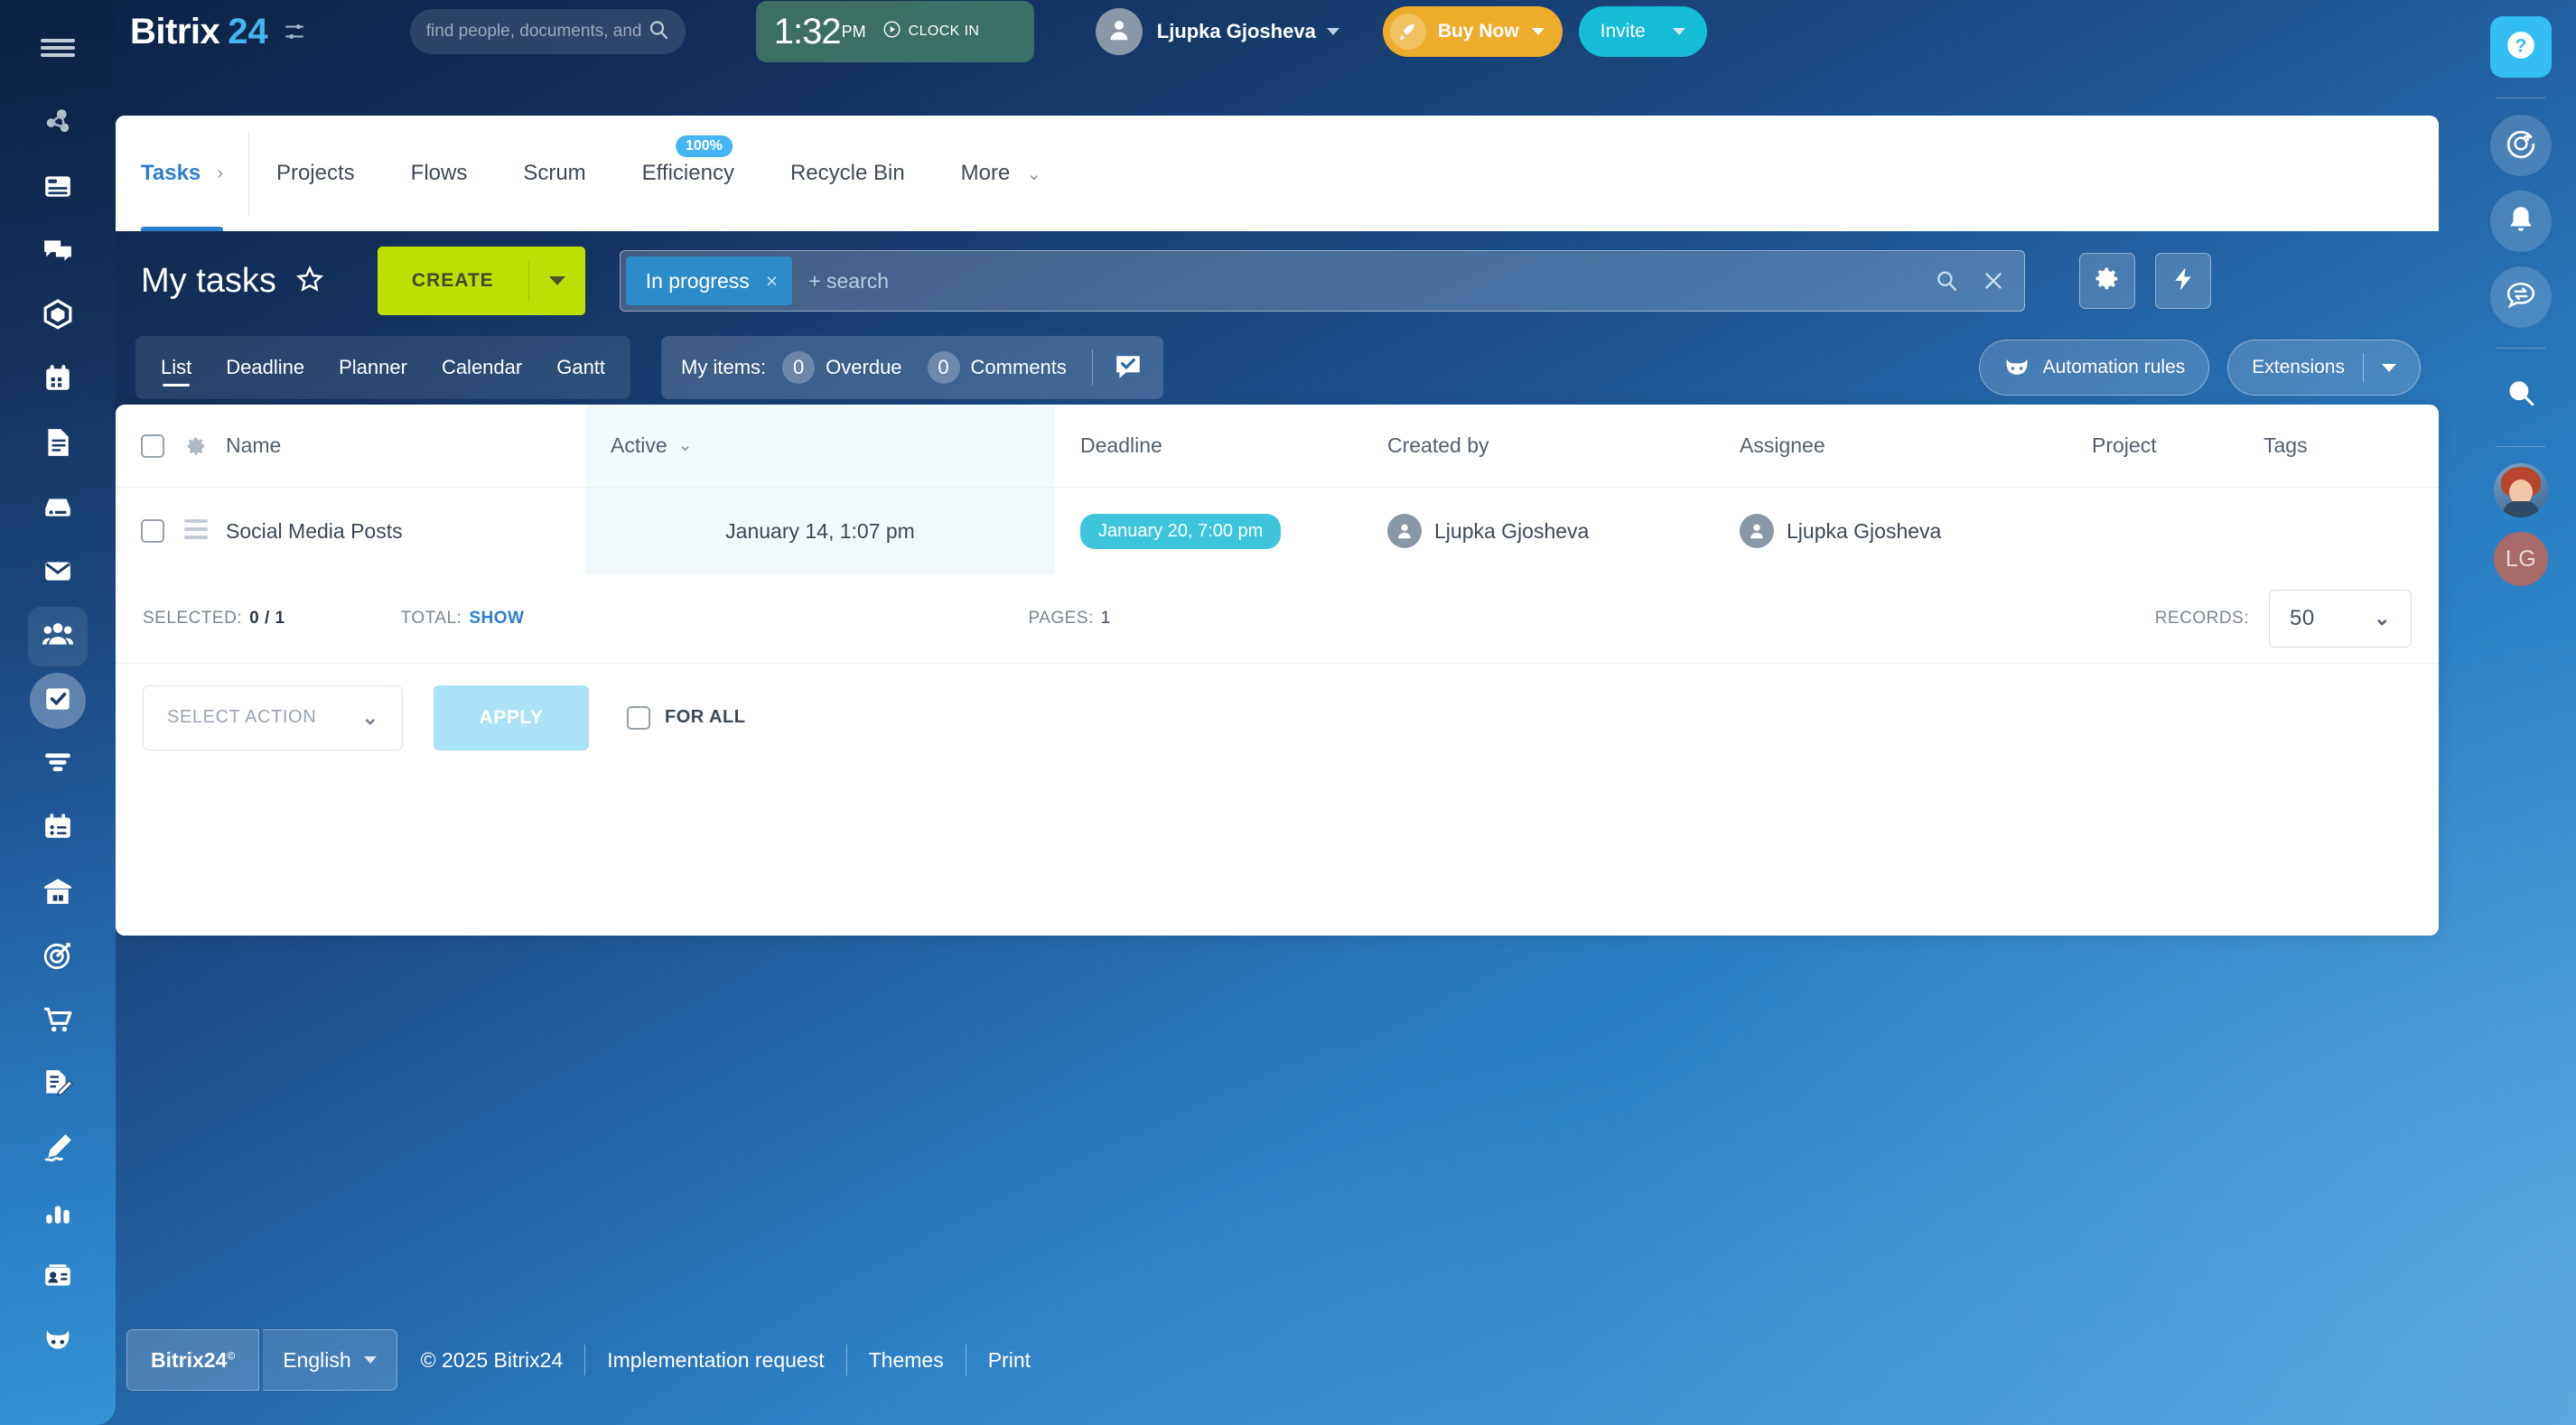 The width and height of the screenshot is (2576, 1425). What do you see at coordinates (152, 531) in the screenshot?
I see `row-checkbox` at bounding box center [152, 531].